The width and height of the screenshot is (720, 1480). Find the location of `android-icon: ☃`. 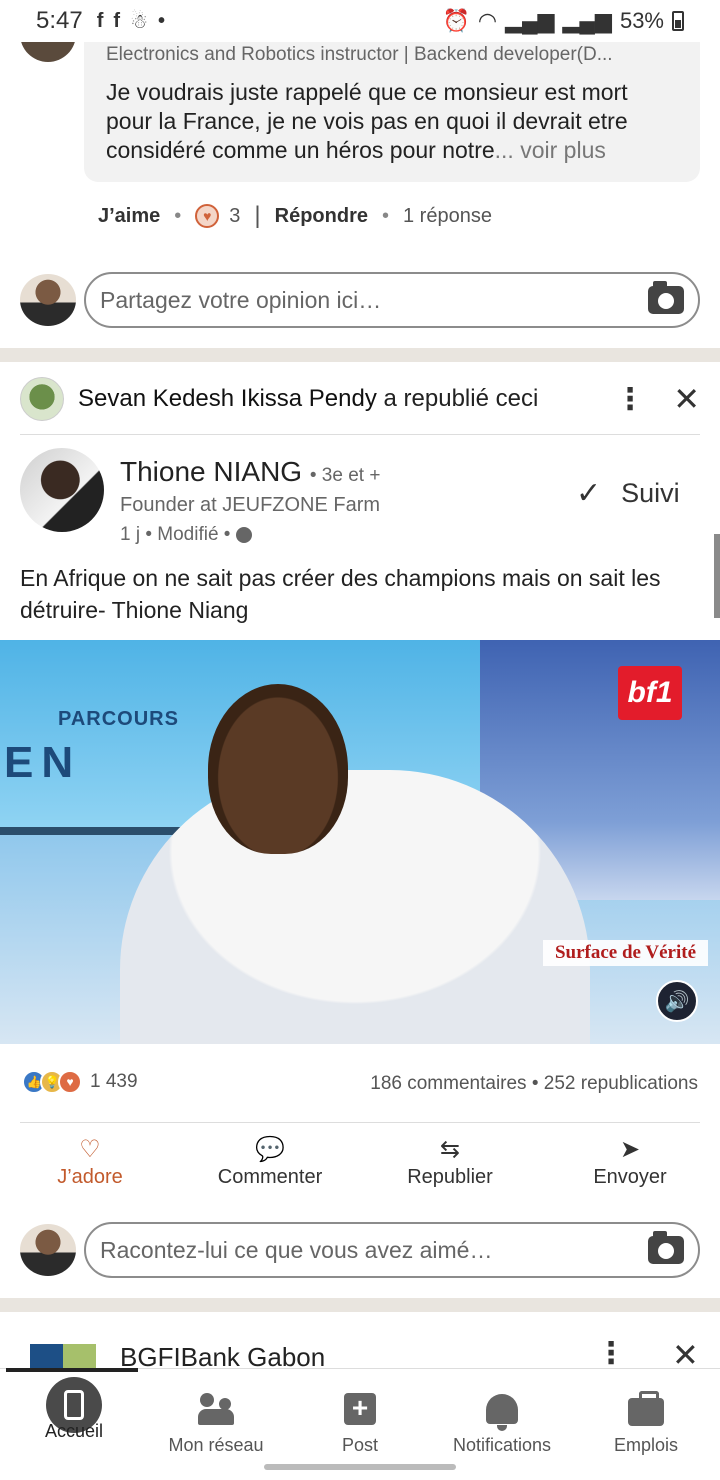

android-icon: ☃ is located at coordinates (139, 21).